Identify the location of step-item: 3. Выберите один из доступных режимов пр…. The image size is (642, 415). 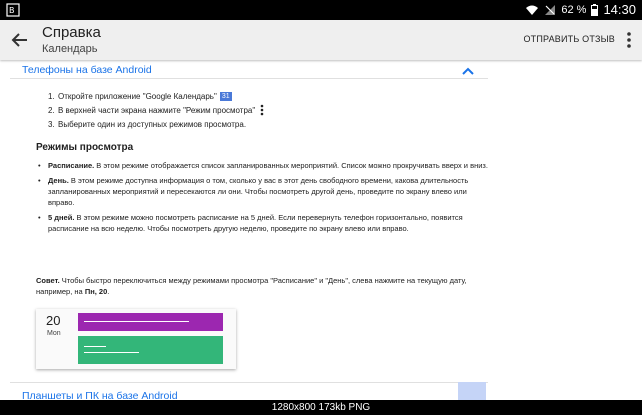
(147, 124).